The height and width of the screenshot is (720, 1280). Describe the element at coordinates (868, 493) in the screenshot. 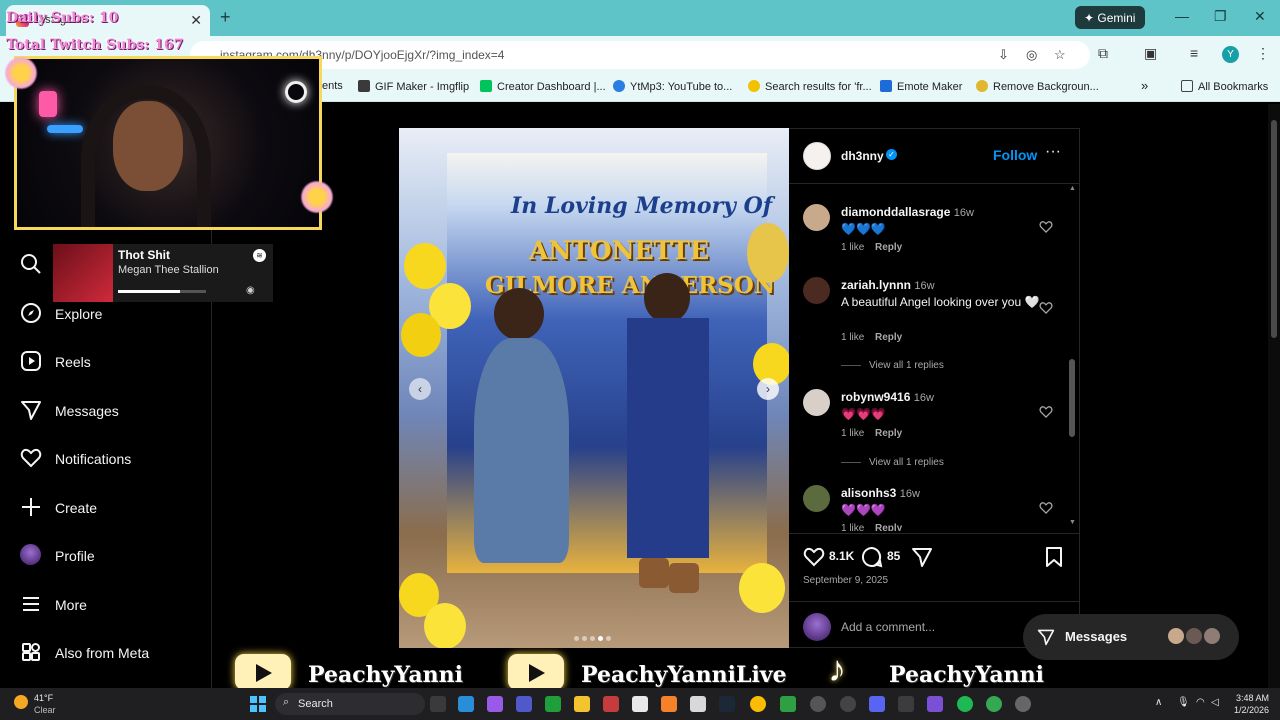

I see `comment-username: alisonhs3` at that location.